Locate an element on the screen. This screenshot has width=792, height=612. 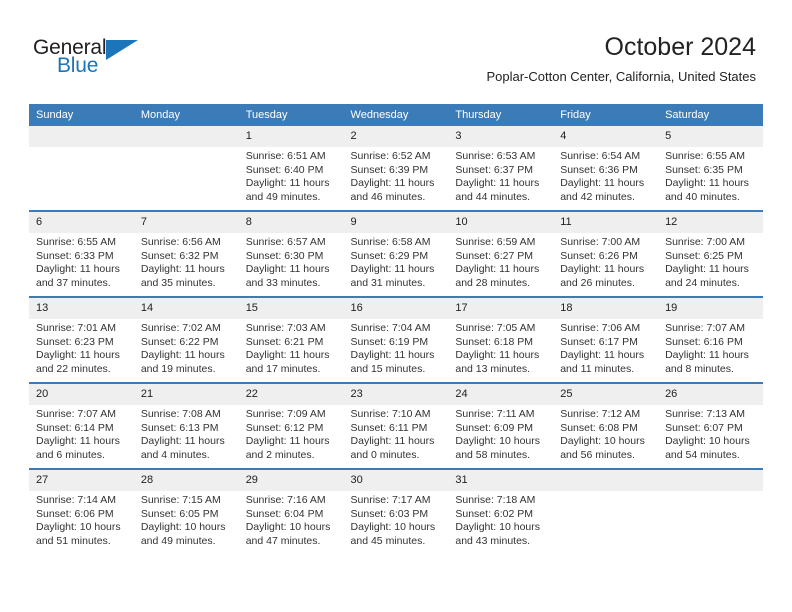
weekday-header-tuesday: Tuesday is located at coordinates (291, 115).